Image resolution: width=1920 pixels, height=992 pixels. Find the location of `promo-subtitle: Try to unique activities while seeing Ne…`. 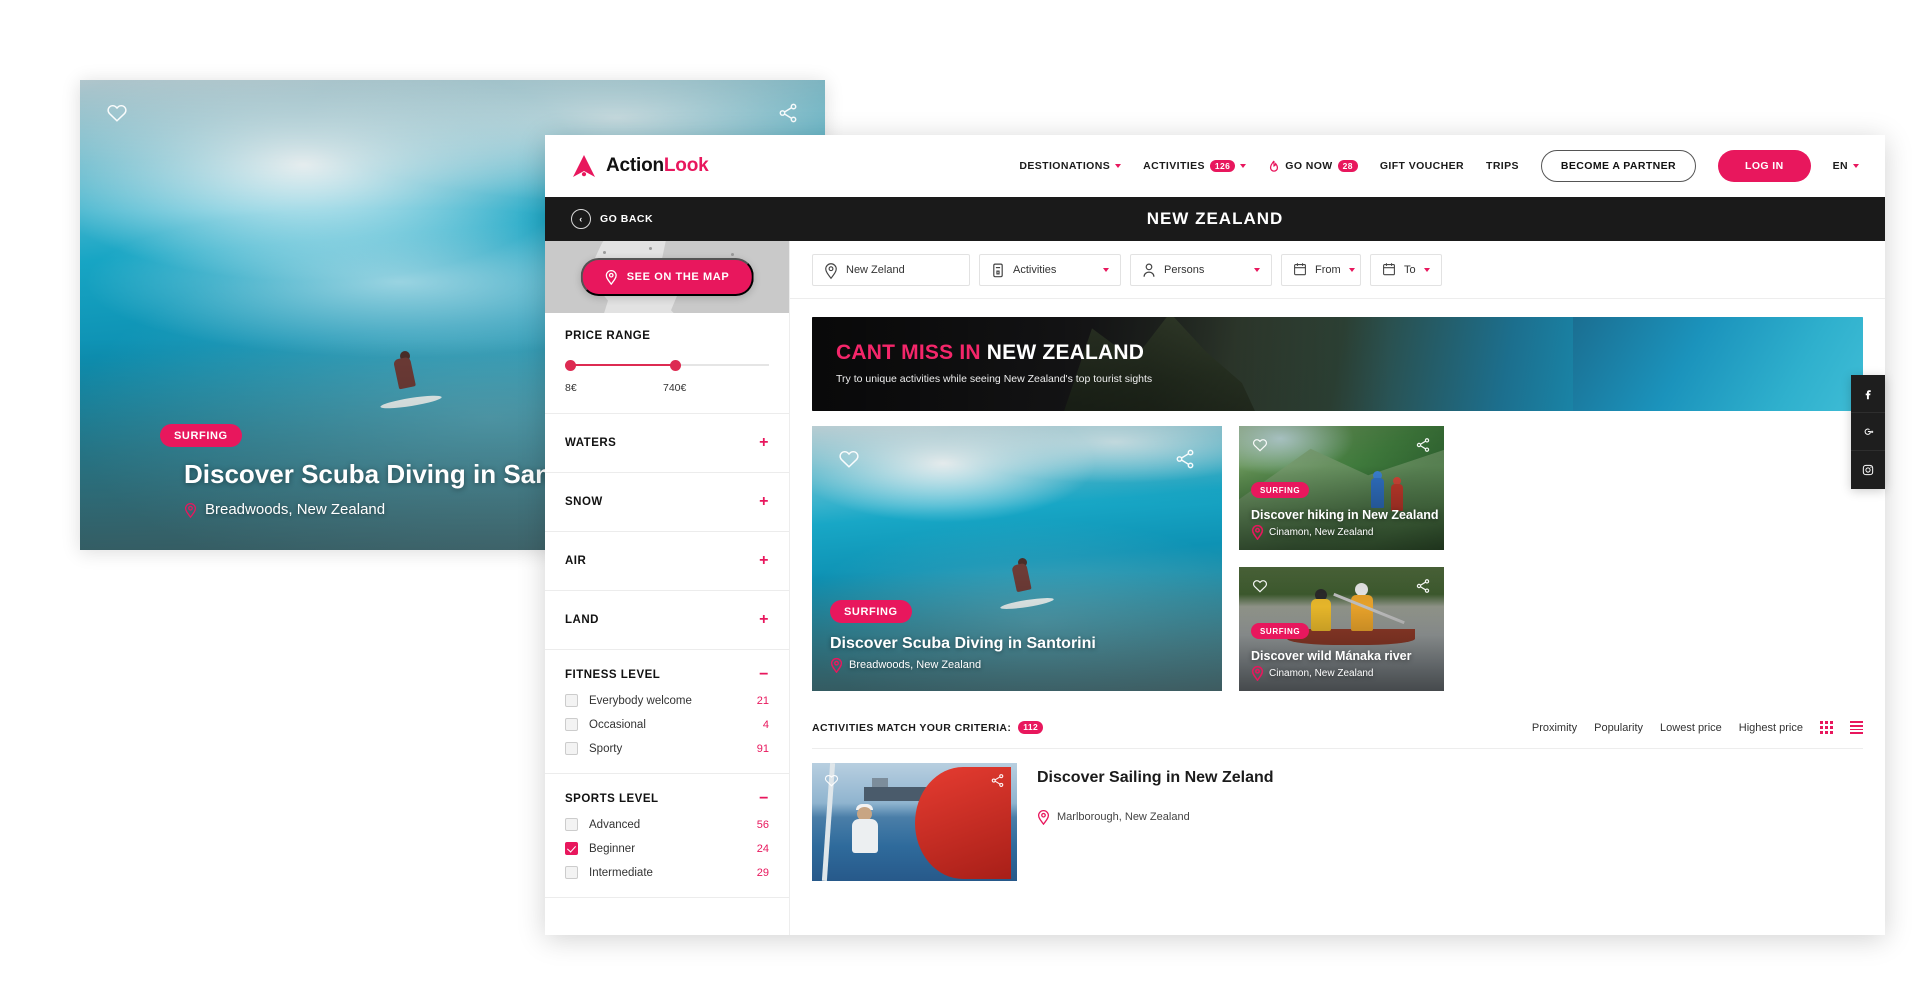

promo-subtitle: Try to unique activities while seeing Ne… is located at coordinates (994, 379).